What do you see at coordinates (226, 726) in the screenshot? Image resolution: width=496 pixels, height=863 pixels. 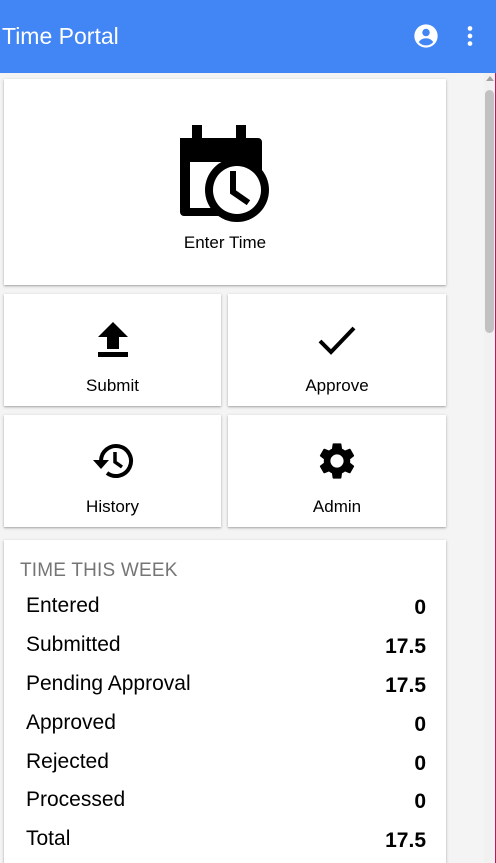 I see `week-row-approved: Approved 0` at bounding box center [226, 726].